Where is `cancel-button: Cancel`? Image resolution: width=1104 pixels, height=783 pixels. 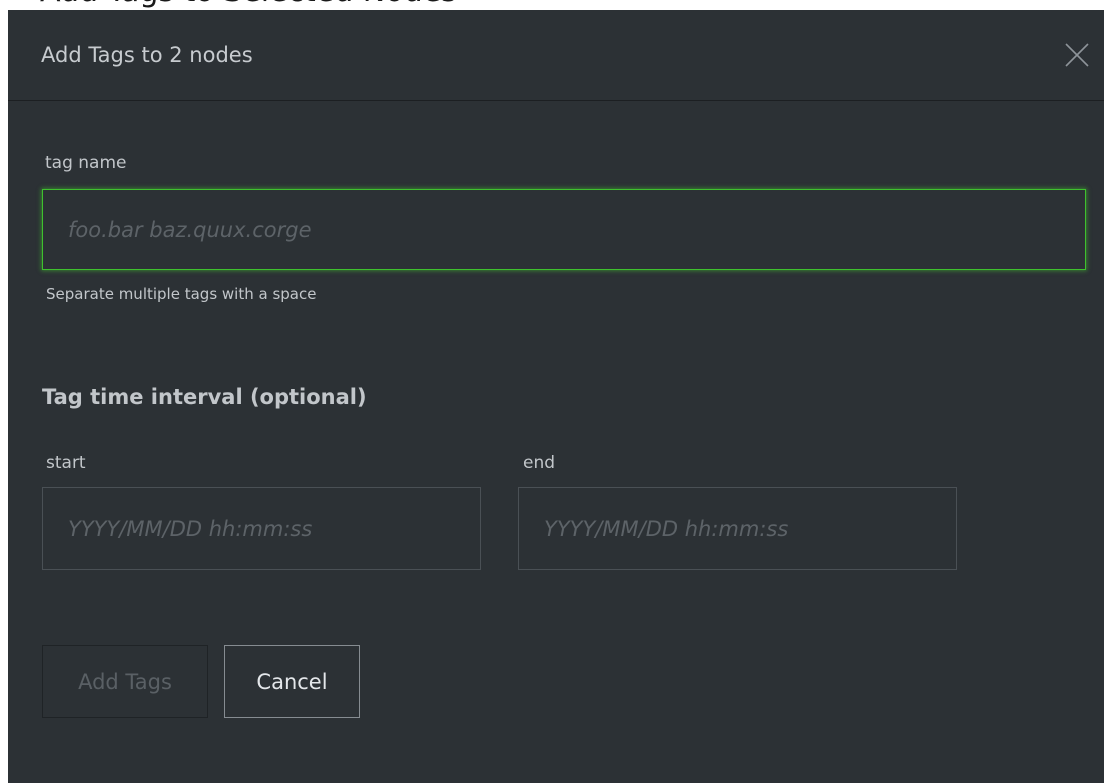
cancel-button: Cancel is located at coordinates (292, 681).